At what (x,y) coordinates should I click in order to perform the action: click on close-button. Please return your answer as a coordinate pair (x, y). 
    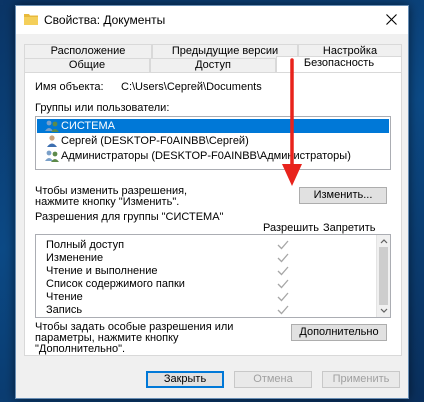
    Looking at the image, I should click on (391, 20).